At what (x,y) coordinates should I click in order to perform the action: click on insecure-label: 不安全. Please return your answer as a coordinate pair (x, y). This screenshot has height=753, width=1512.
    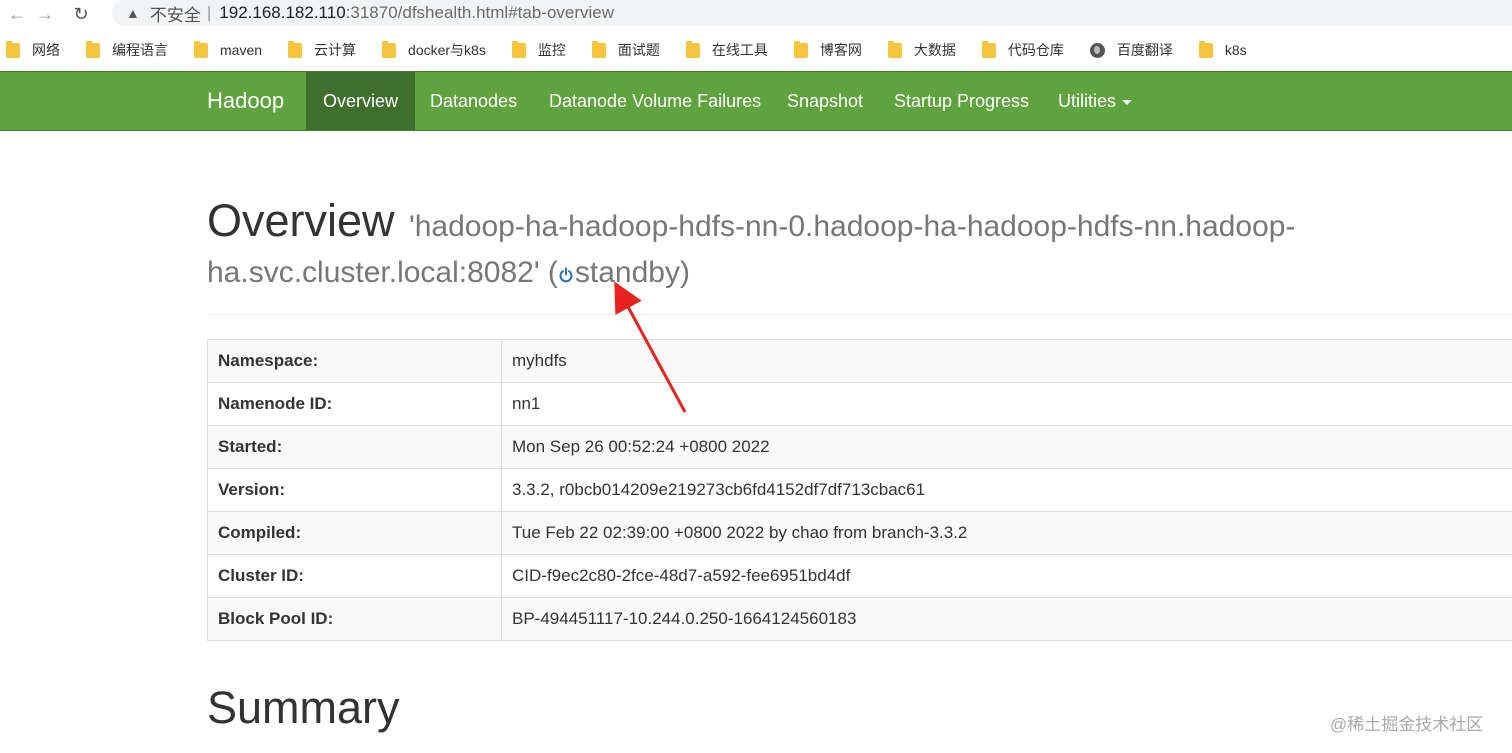
    Looking at the image, I should click on (175, 15).